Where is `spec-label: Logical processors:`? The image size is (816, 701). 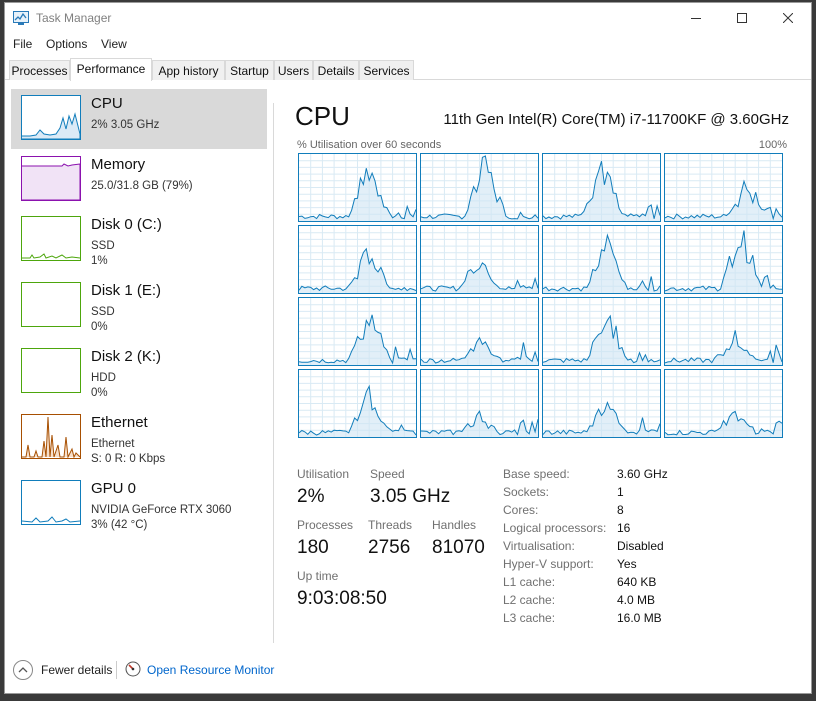
spec-label: Logical processors: is located at coordinates (555, 528).